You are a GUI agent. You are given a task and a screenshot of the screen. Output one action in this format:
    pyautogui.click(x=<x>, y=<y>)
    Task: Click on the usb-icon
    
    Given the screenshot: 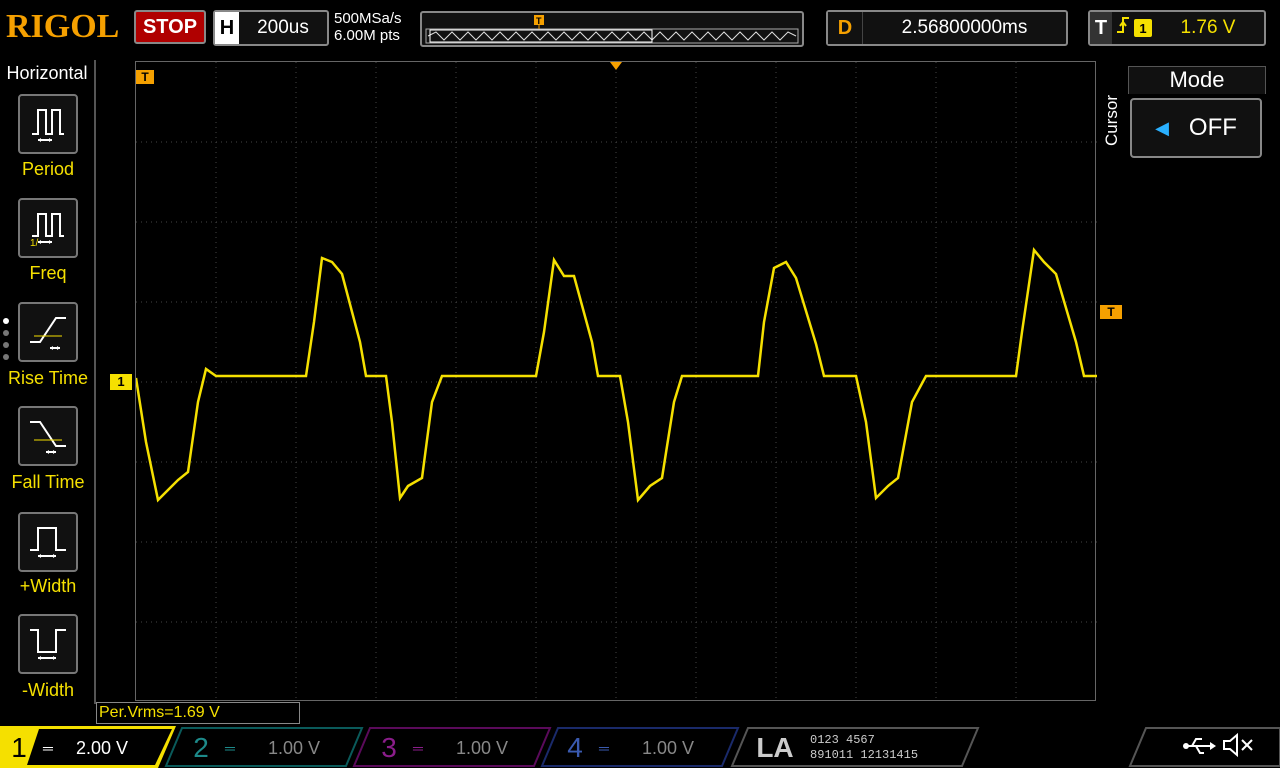 What is the action you would take?
    pyautogui.click(x=1198, y=748)
    